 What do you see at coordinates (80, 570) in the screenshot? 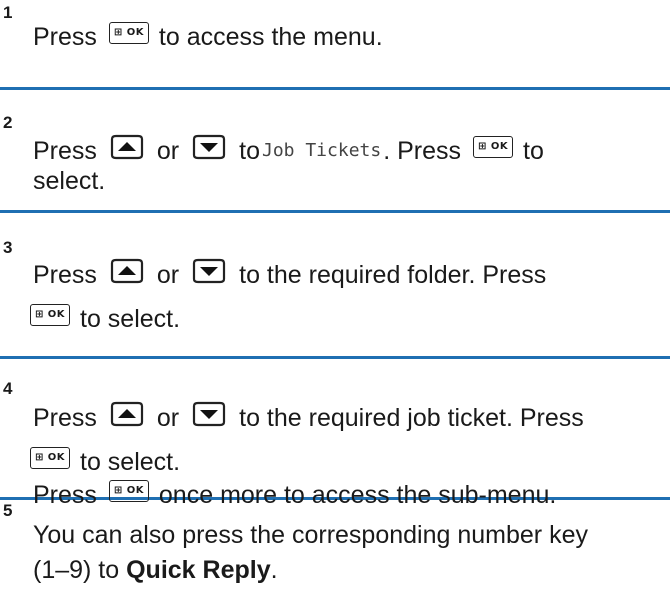
I see `note-text: (1–9) to` at bounding box center [80, 570].